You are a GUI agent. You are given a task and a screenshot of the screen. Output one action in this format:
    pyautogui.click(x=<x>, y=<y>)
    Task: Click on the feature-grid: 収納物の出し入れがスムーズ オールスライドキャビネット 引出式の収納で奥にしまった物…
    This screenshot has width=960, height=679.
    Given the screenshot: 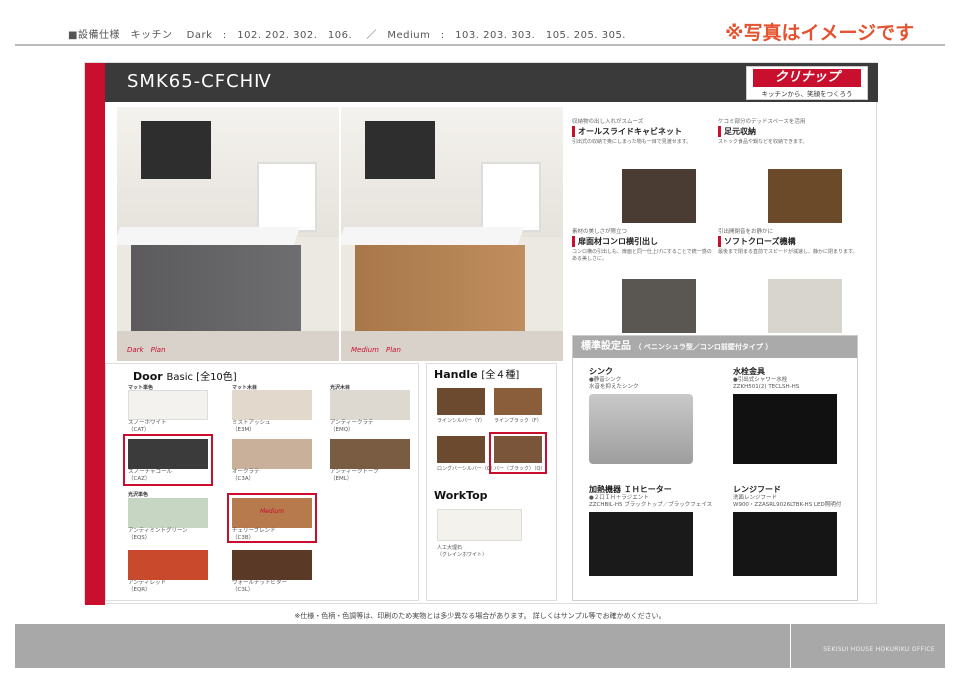 What is the action you would take?
    pyautogui.click(x=717, y=221)
    